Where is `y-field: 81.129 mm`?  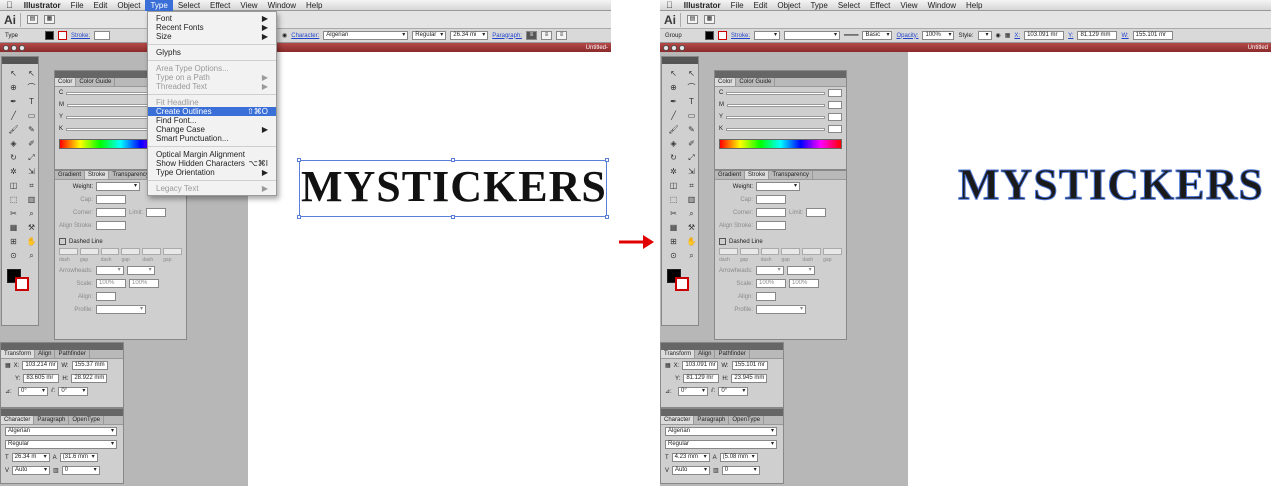 y-field: 81.129 mm is located at coordinates (1097, 35).